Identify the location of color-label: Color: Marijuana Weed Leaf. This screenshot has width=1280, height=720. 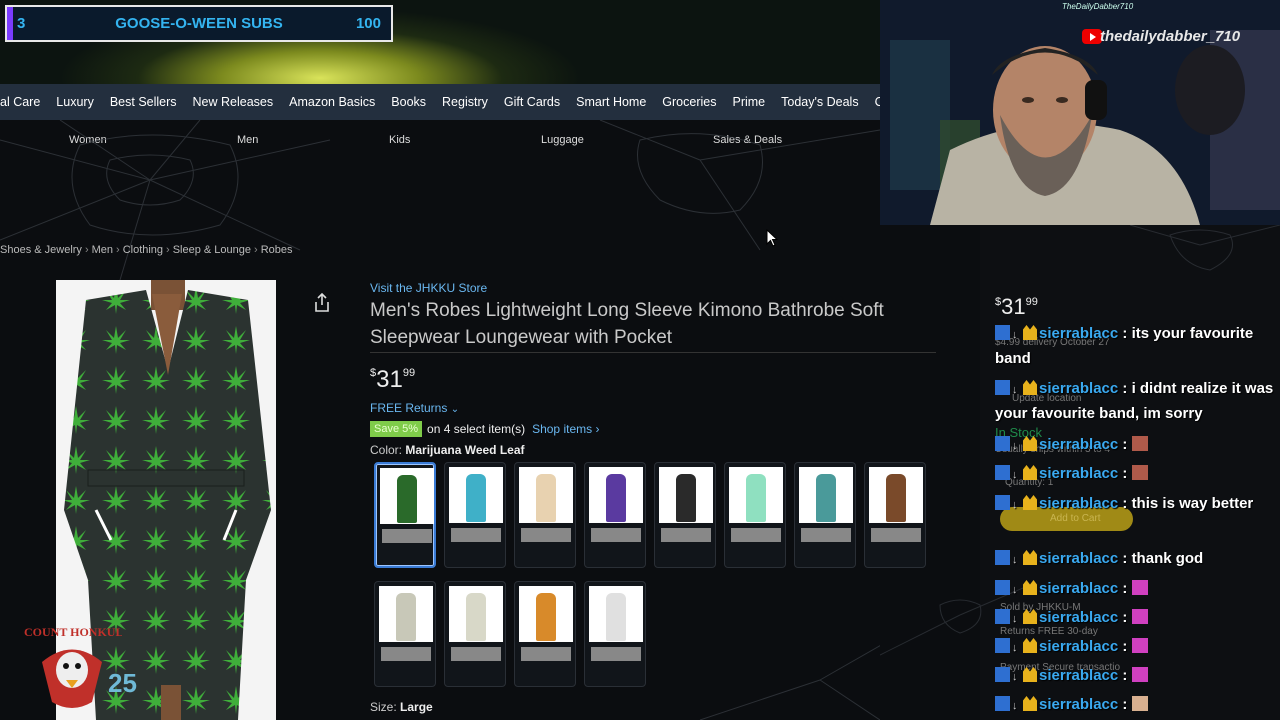
(447, 450).